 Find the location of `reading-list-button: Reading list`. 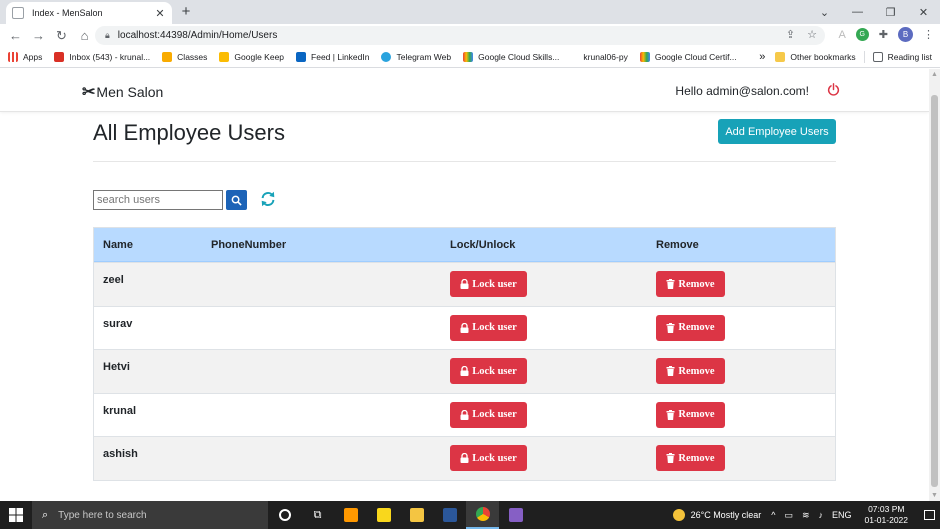

reading-list-button: Reading list is located at coordinates (902, 57).